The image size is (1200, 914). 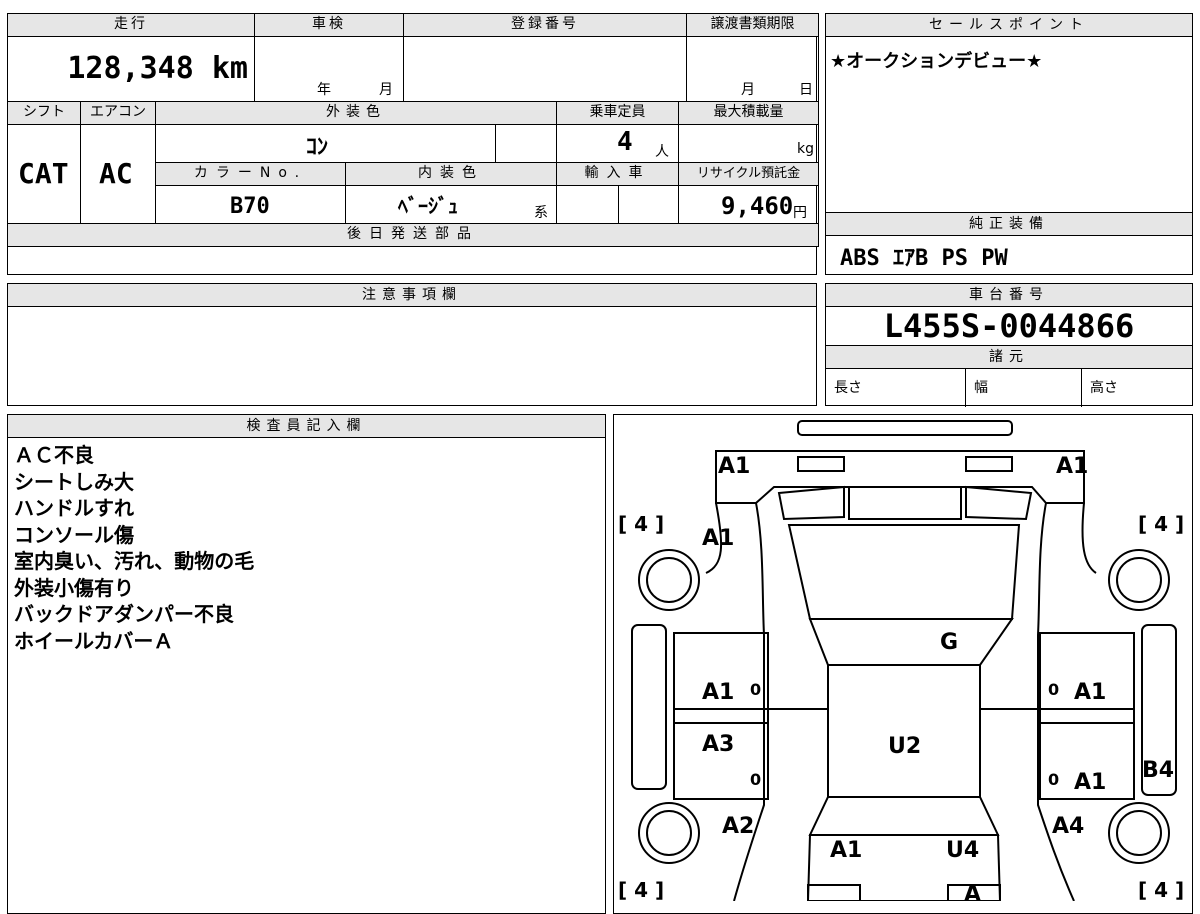 I want to click on color-no-cell: B70, so click(x=250, y=204).